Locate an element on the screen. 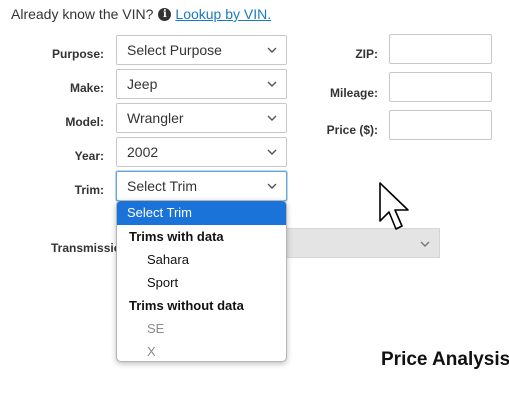 The image size is (509, 411). purpose-label: Purpose: is located at coordinates (77, 54).